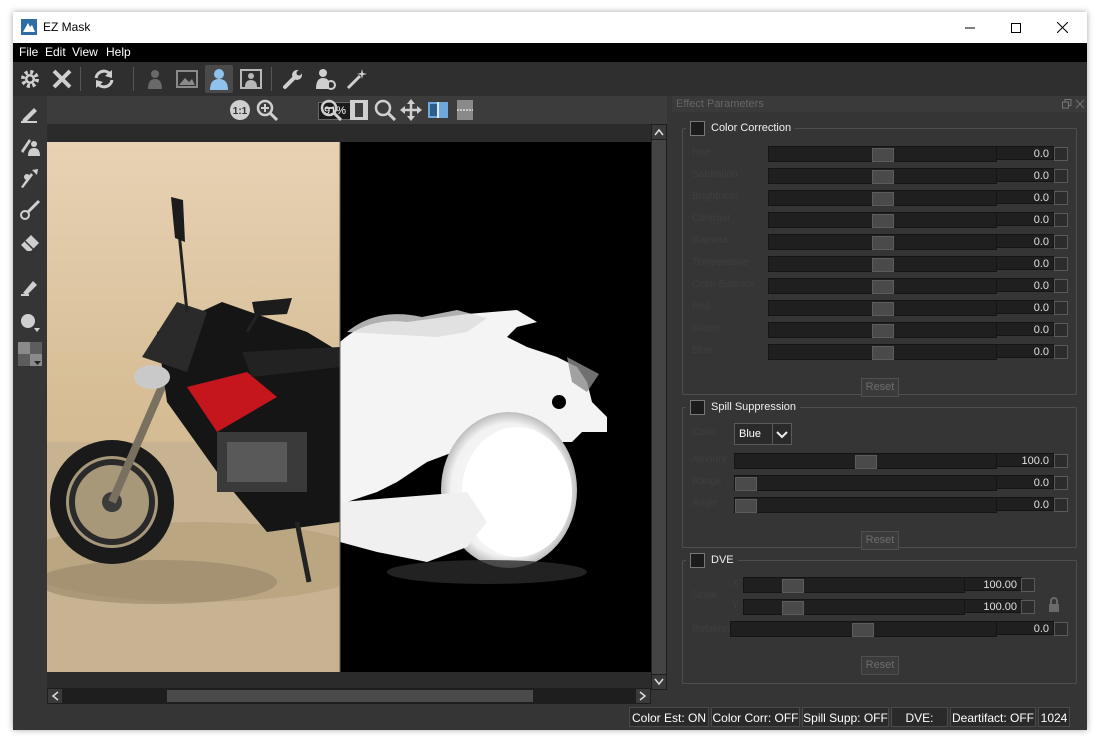 The height and width of the screenshot is (742, 1100). I want to click on foreground-view-button, so click(155, 79).